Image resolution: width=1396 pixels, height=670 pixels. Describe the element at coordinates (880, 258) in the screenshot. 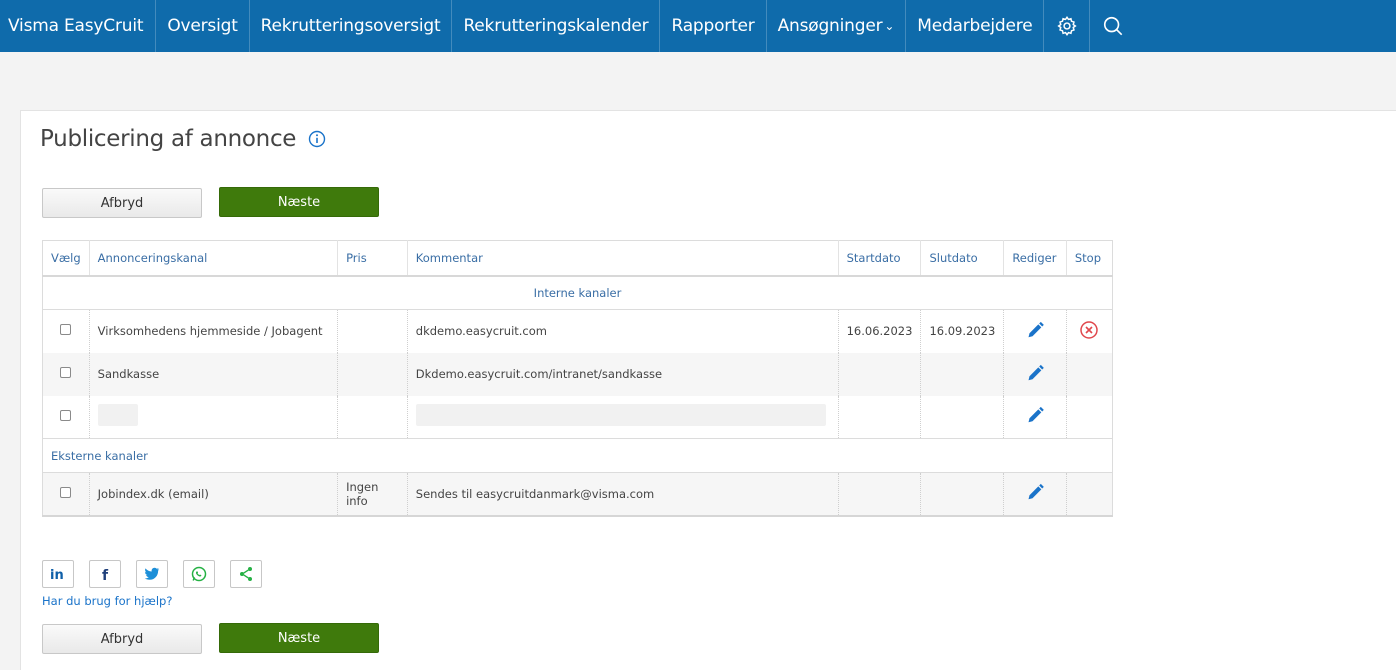

I see `col-startdato: Startdato` at that location.